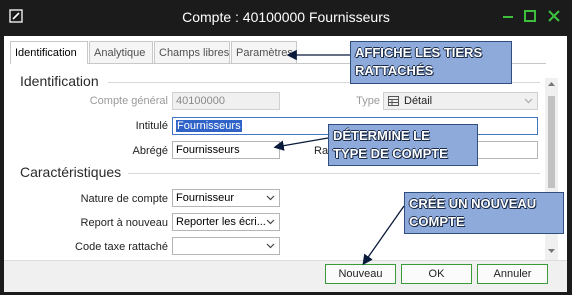  I want to click on tab-identification: Identification, so click(49, 52).